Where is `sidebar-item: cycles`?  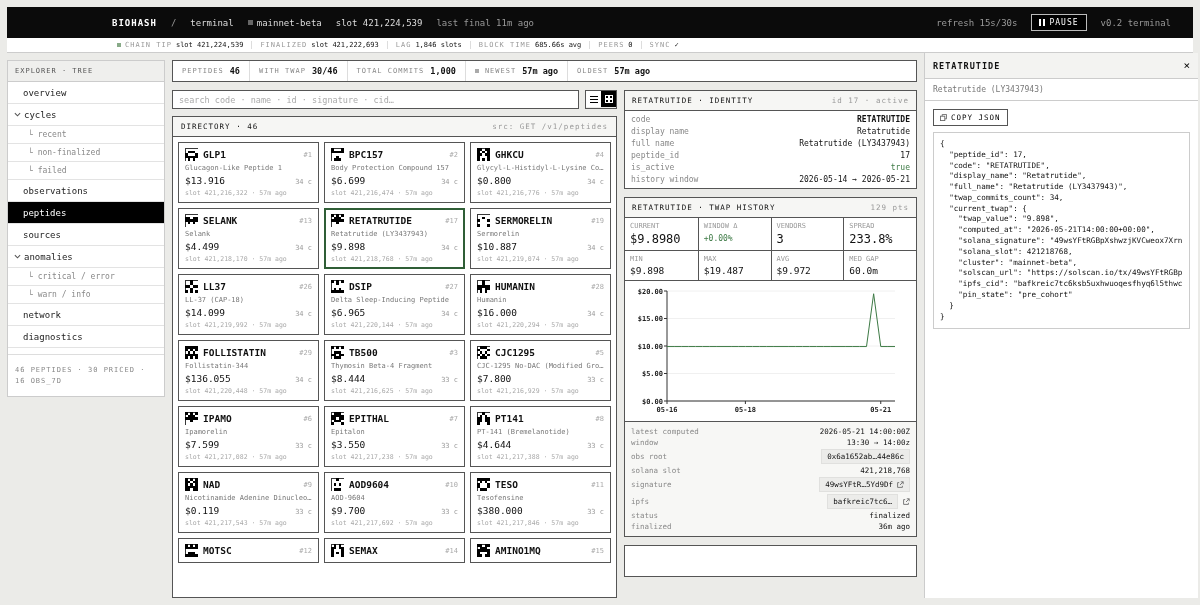
sidebar-item: cycles is located at coordinates (86, 115).